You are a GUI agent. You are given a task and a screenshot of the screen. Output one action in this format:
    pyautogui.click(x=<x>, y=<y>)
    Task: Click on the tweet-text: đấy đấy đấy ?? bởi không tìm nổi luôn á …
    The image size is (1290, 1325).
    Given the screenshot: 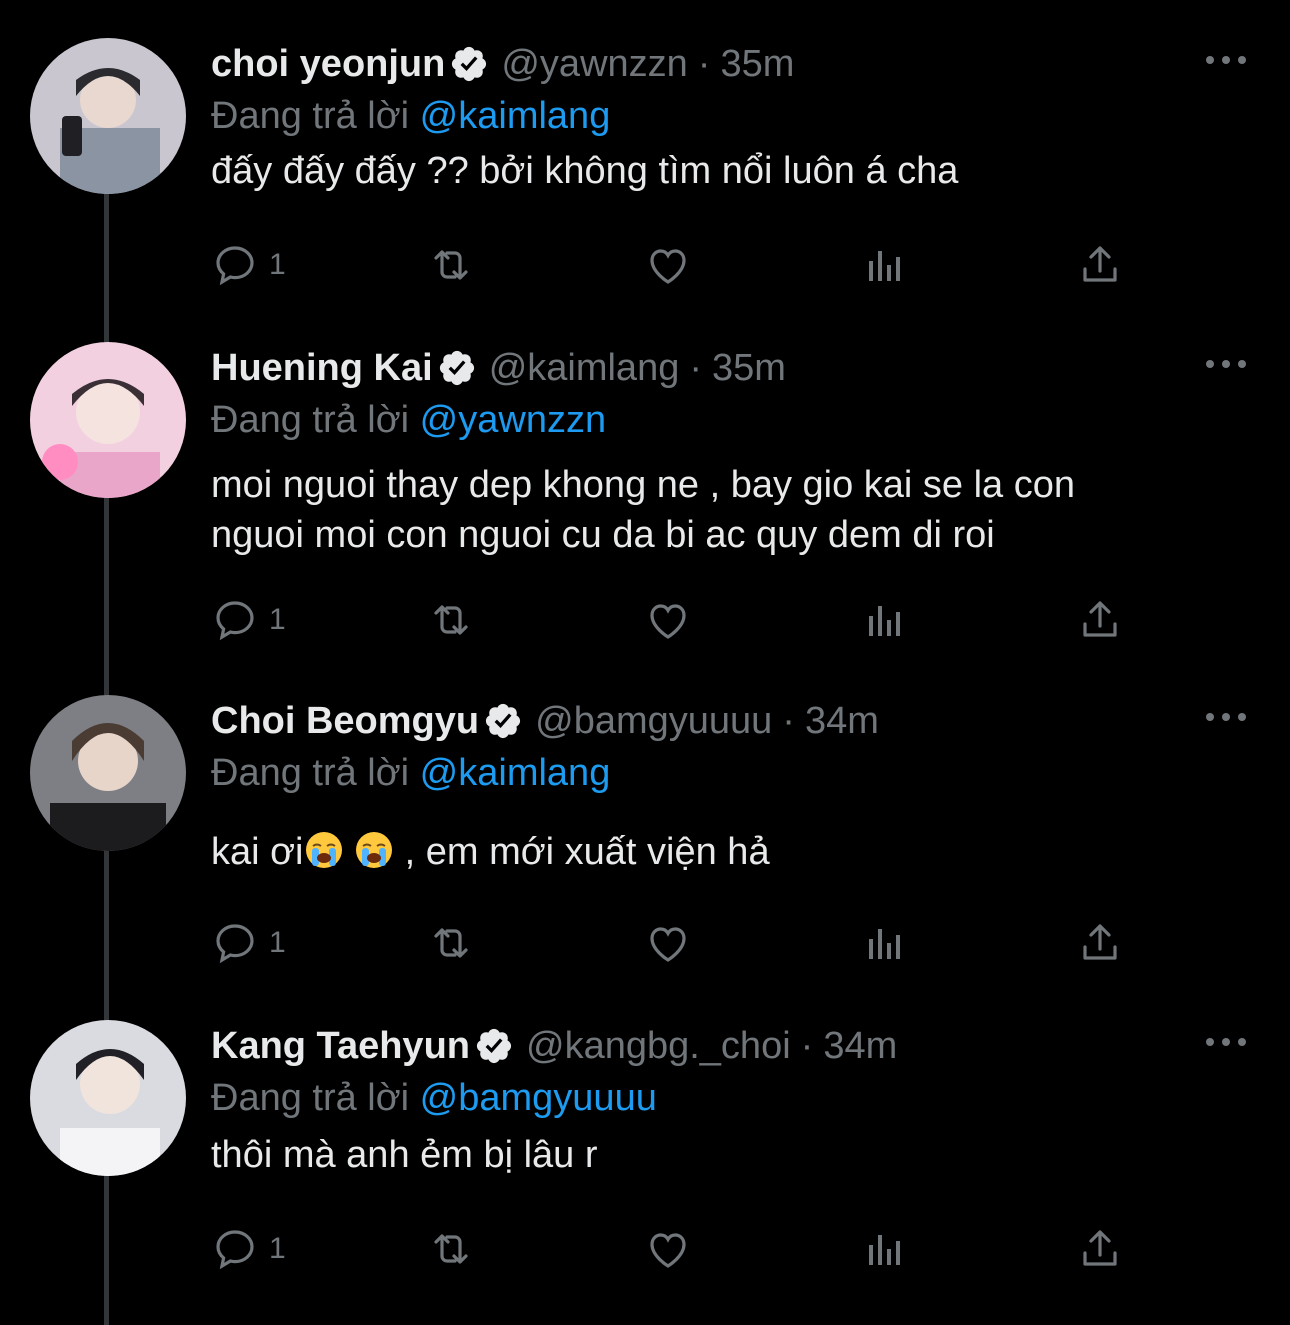 What is the action you would take?
    pyautogui.click(x=730, y=171)
    